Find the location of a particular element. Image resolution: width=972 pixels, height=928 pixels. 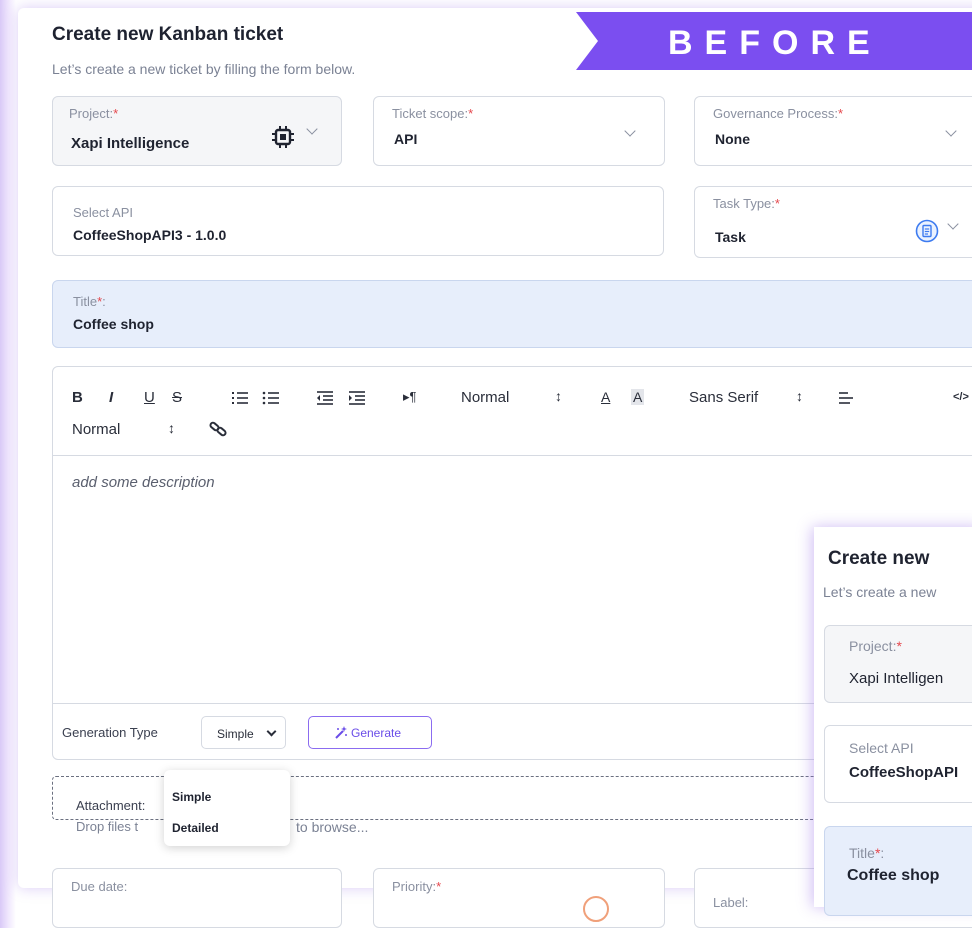

bullet-list-icon is located at coordinates (271, 398).